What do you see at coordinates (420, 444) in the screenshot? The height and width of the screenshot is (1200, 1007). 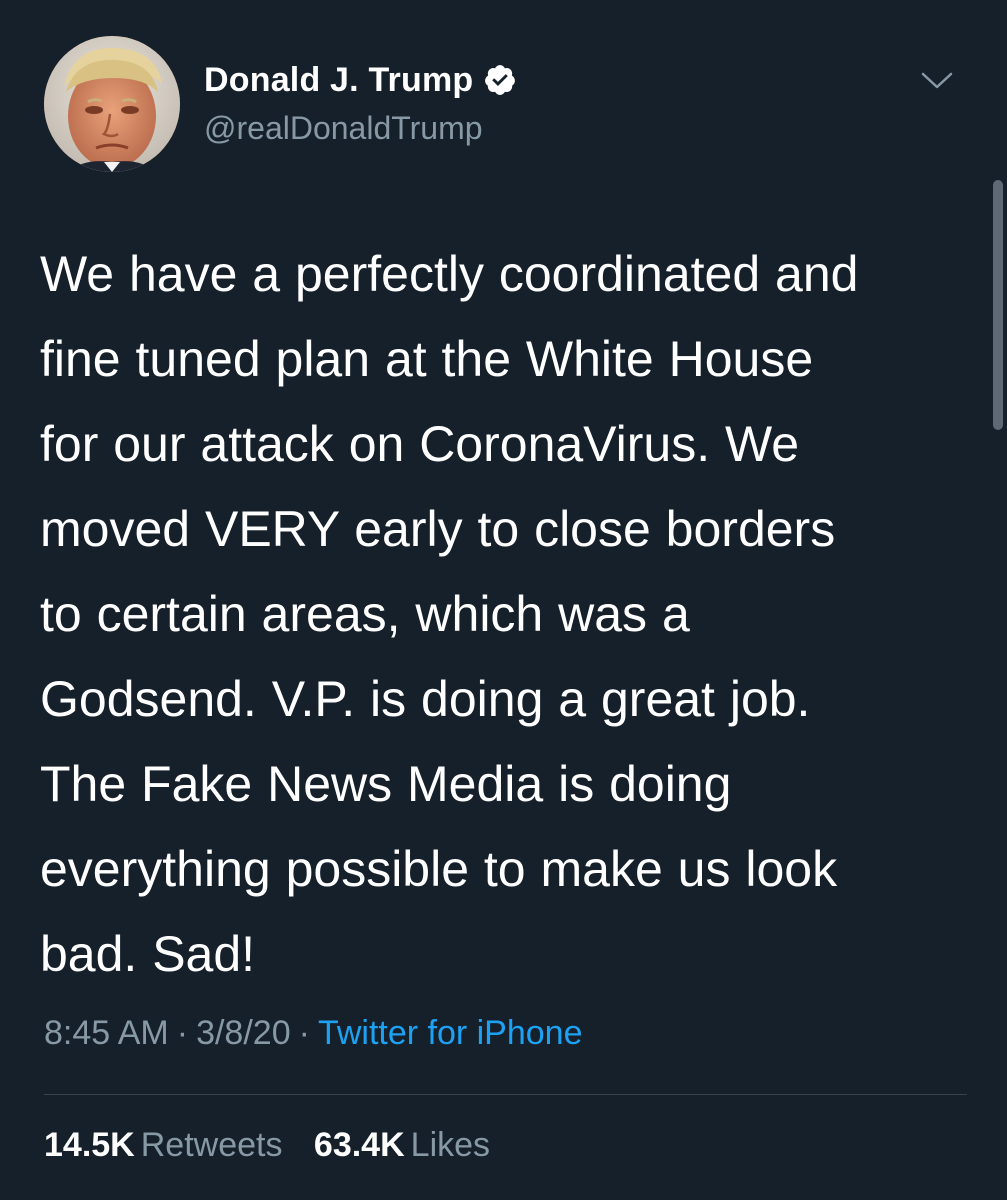 I see `tweet-text-line: for our attack on CoronaVirus. We` at bounding box center [420, 444].